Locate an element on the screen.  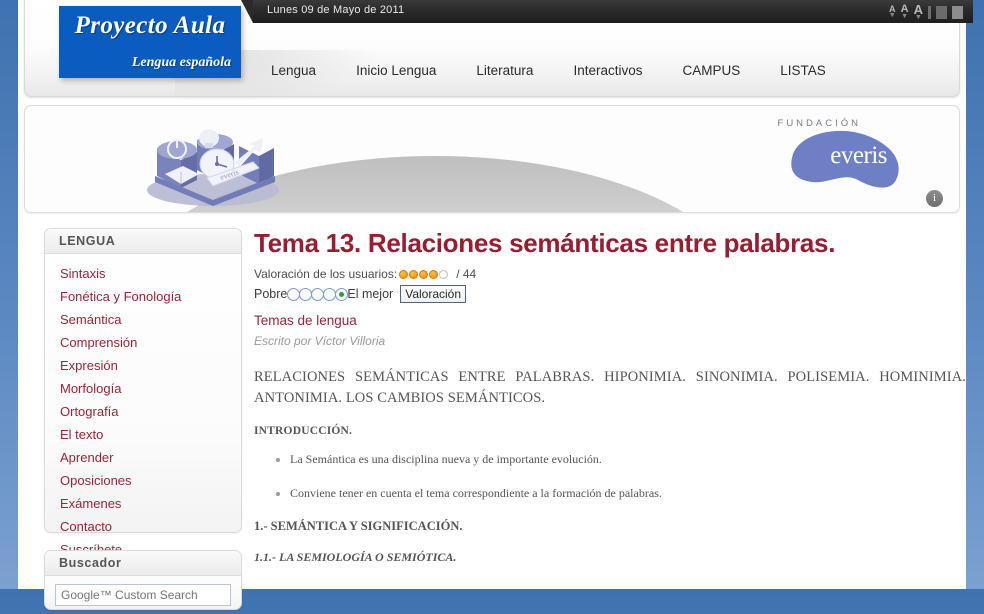
logo-subtitle: Lengua española is located at coordinates (181, 62).